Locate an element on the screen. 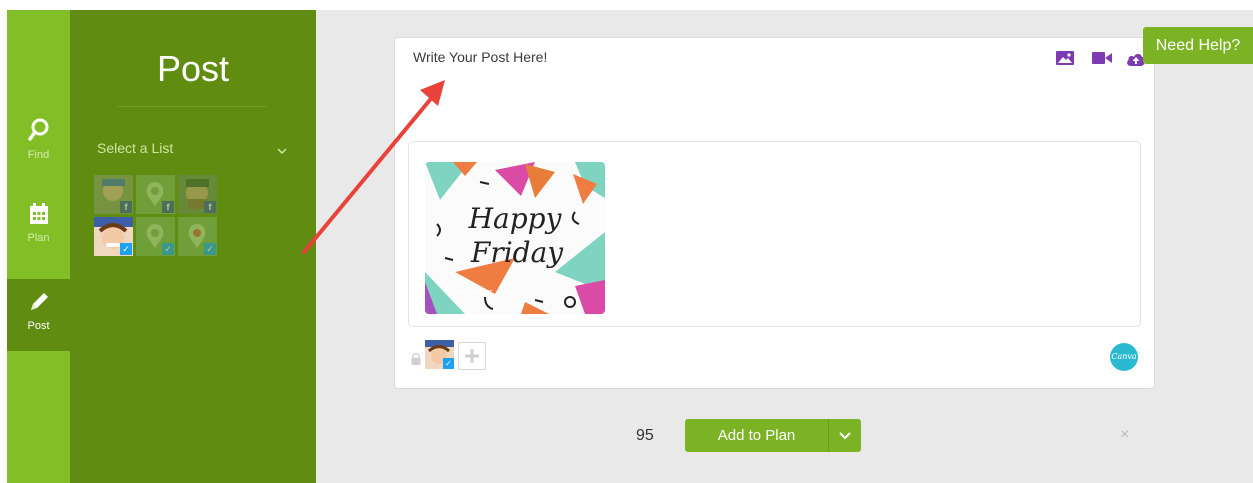  attached-image: Happy Friday post planner is located at coordinates (515, 238).